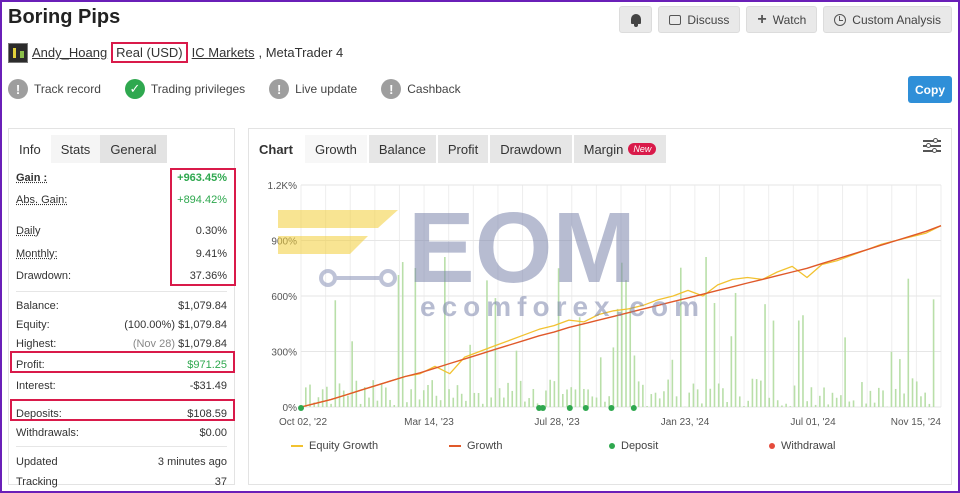 This screenshot has height=493, width=960. What do you see at coordinates (184, 89) in the screenshot?
I see `badge-trading-privileges: ✓ Trading privileges` at bounding box center [184, 89].